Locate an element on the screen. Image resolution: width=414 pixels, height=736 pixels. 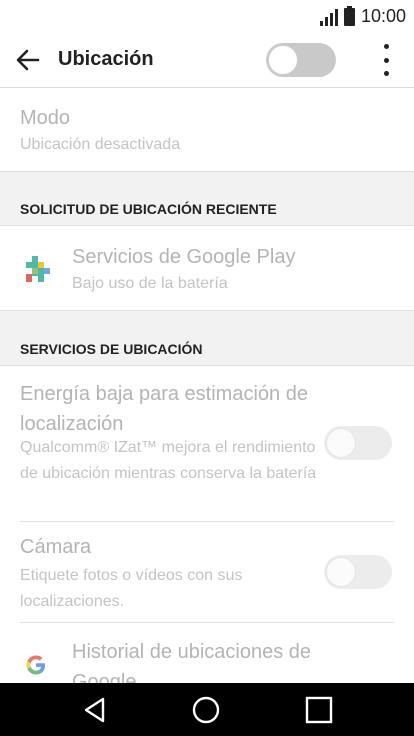
page-title: Ubicación is located at coordinates (106, 59).